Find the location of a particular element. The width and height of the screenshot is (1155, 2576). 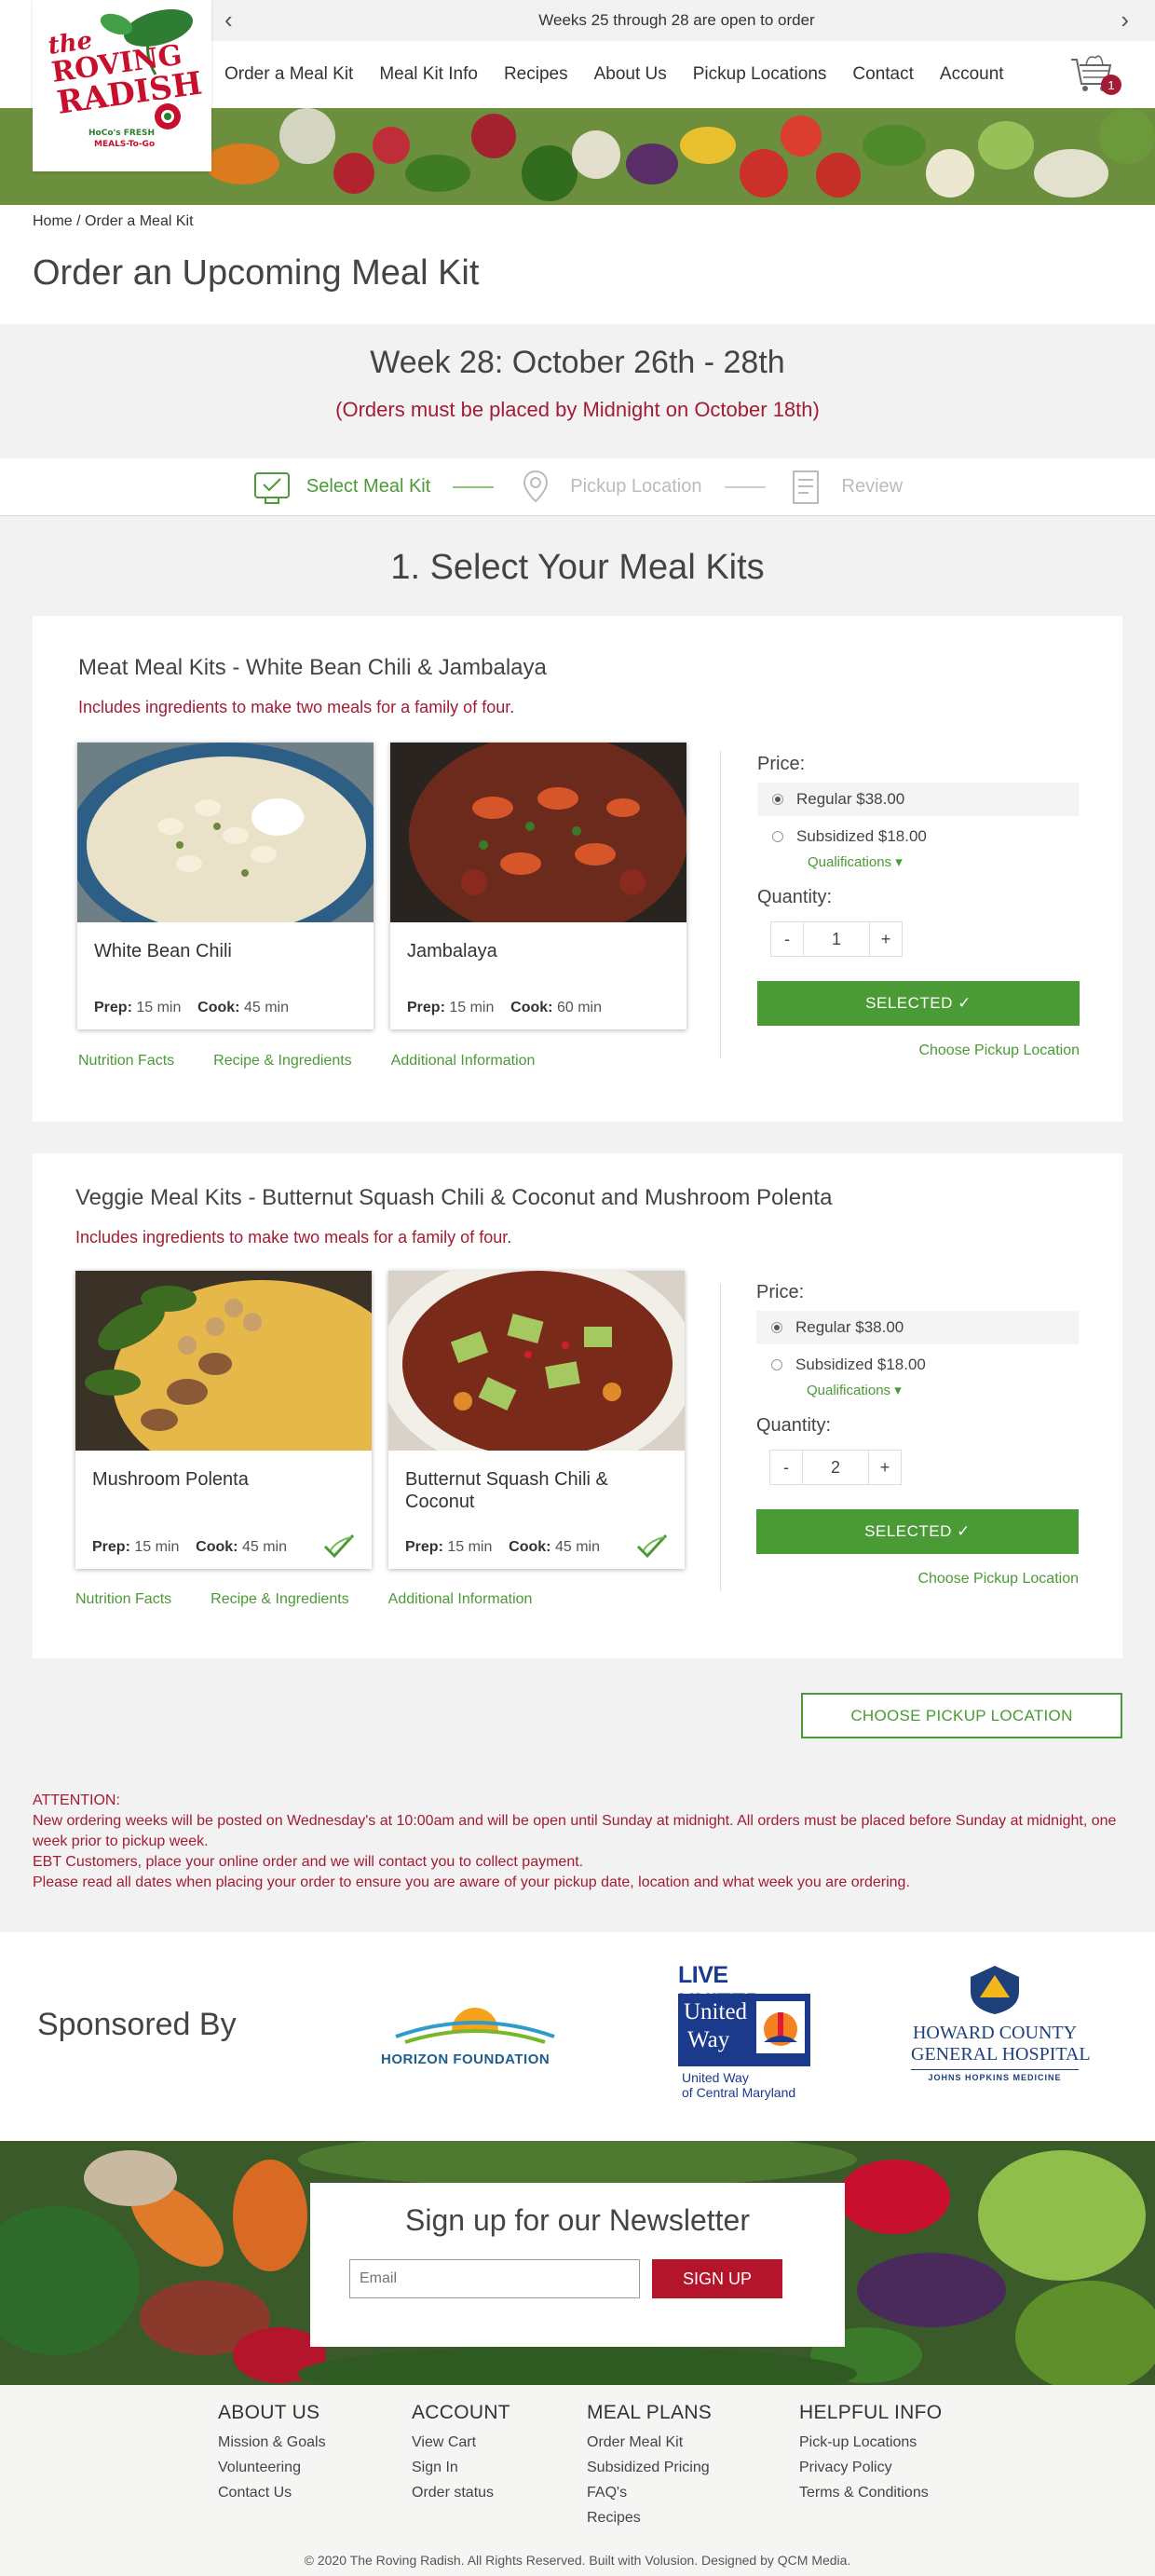

newsletter-email-input is located at coordinates (495, 2278).